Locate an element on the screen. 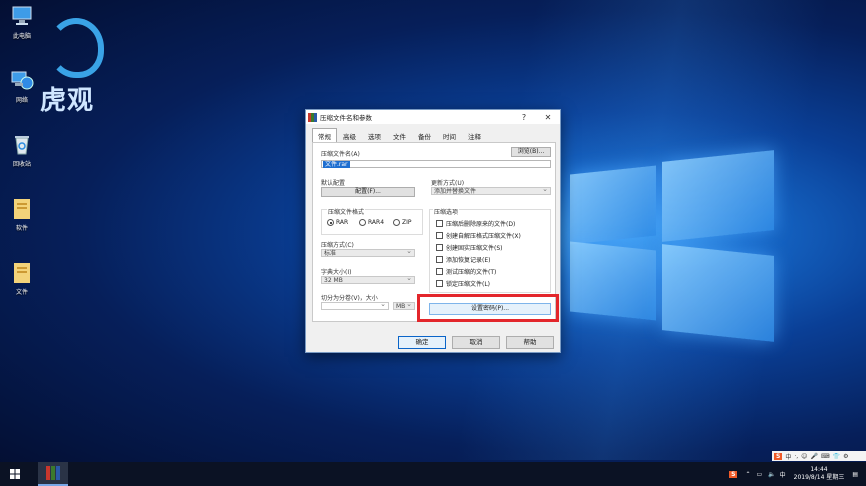 The height and width of the screenshot is (486, 866). dialog-titlebar: 压缩文件名和参数 ? ✕ is located at coordinates (433, 117).